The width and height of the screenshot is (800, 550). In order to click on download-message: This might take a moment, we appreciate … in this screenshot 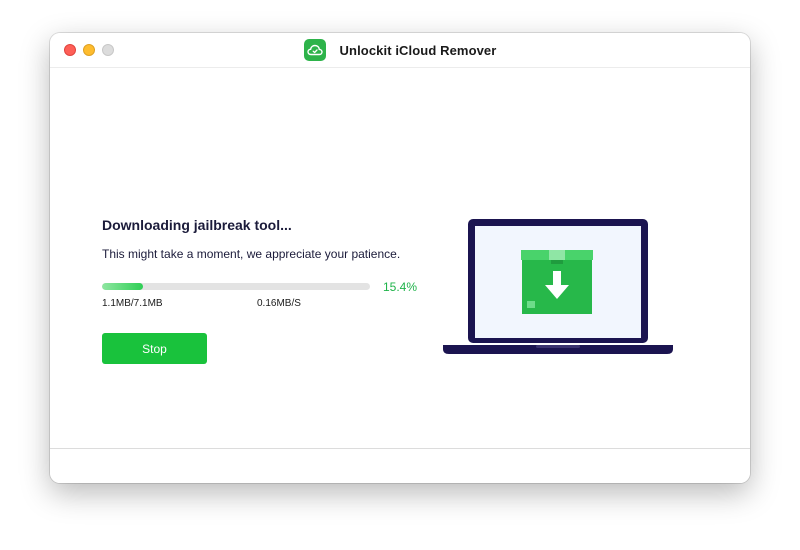, I will do `click(251, 254)`.